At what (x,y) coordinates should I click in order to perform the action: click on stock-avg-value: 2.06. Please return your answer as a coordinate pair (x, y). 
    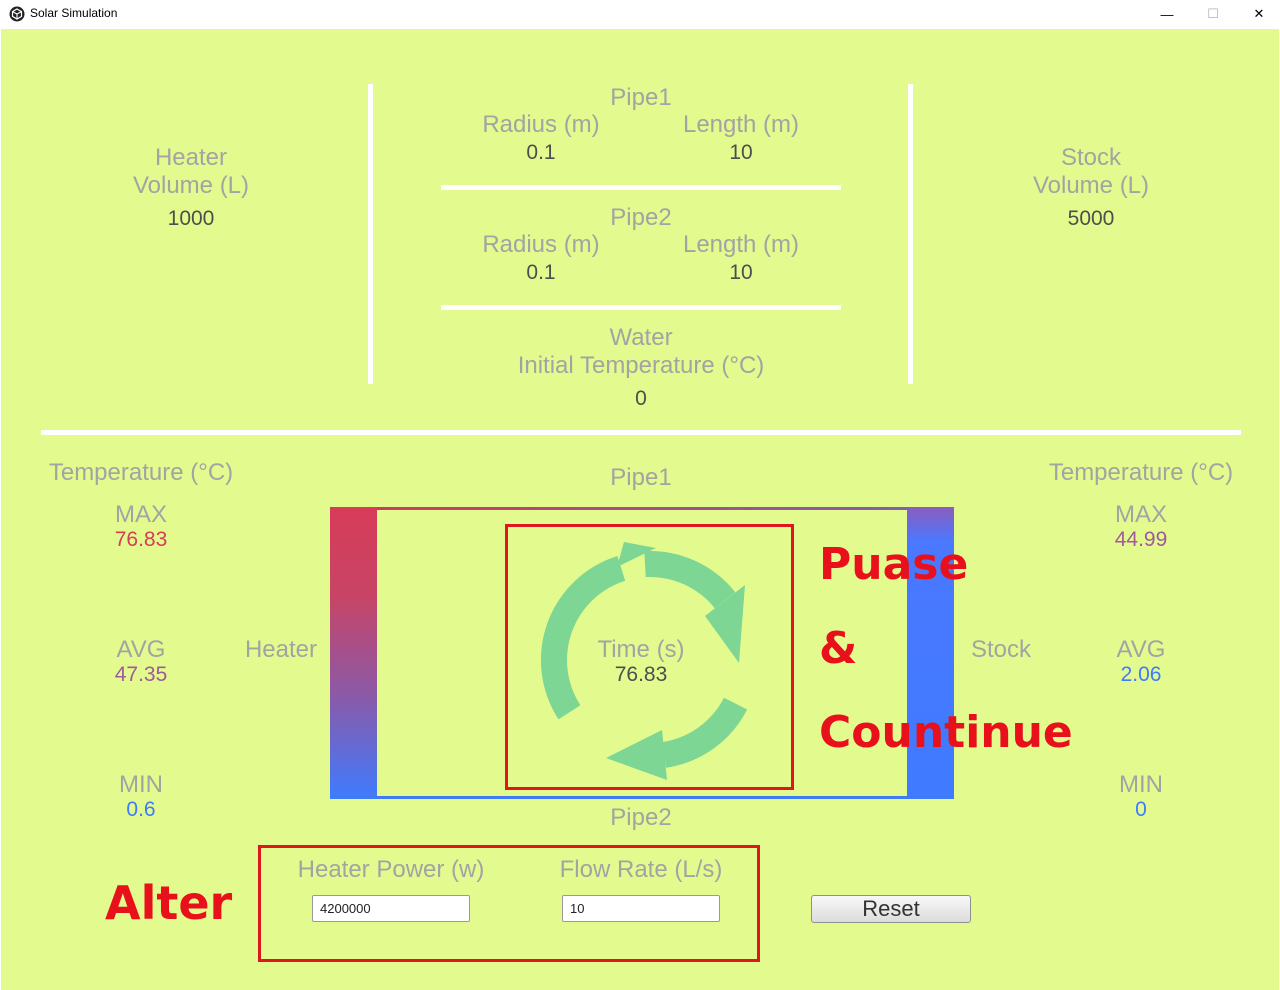
    Looking at the image, I should click on (1141, 674).